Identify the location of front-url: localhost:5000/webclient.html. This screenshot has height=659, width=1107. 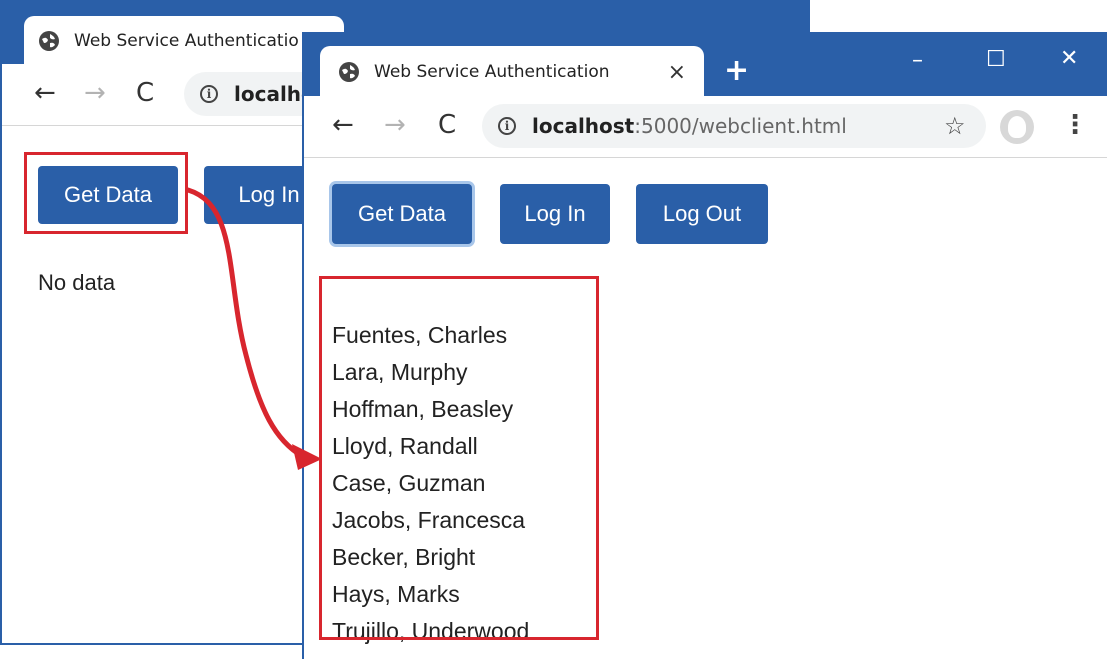
(689, 126).